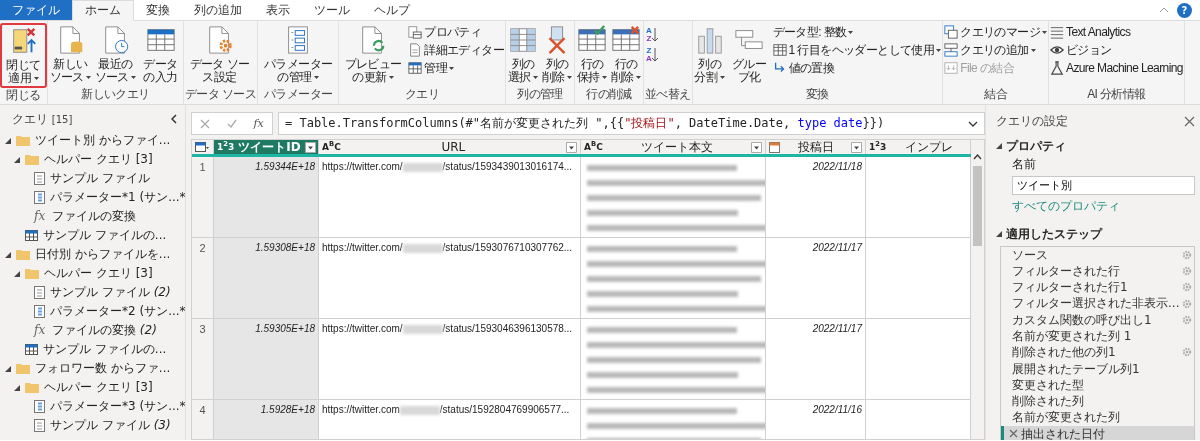 This screenshot has height=441, width=1200. What do you see at coordinates (857, 68) in the screenshot?
I see `ribbon-button: 値の置換` at bounding box center [857, 68].